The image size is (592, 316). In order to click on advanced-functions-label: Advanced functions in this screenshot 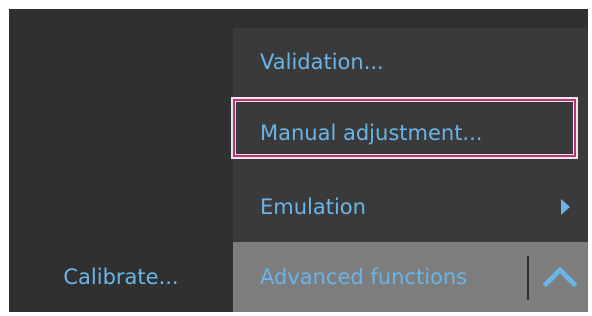, I will do `click(364, 277)`.